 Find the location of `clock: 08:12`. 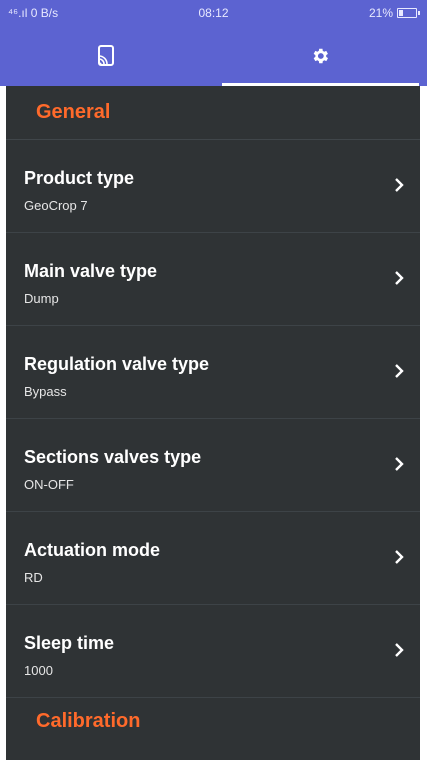

clock: 08:12 is located at coordinates (213, 13).